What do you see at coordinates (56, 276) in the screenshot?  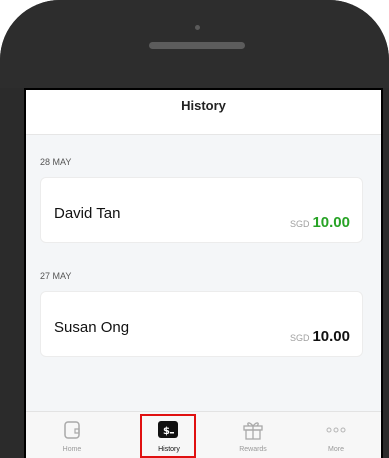 I see `date-group-label: 27 MAY` at bounding box center [56, 276].